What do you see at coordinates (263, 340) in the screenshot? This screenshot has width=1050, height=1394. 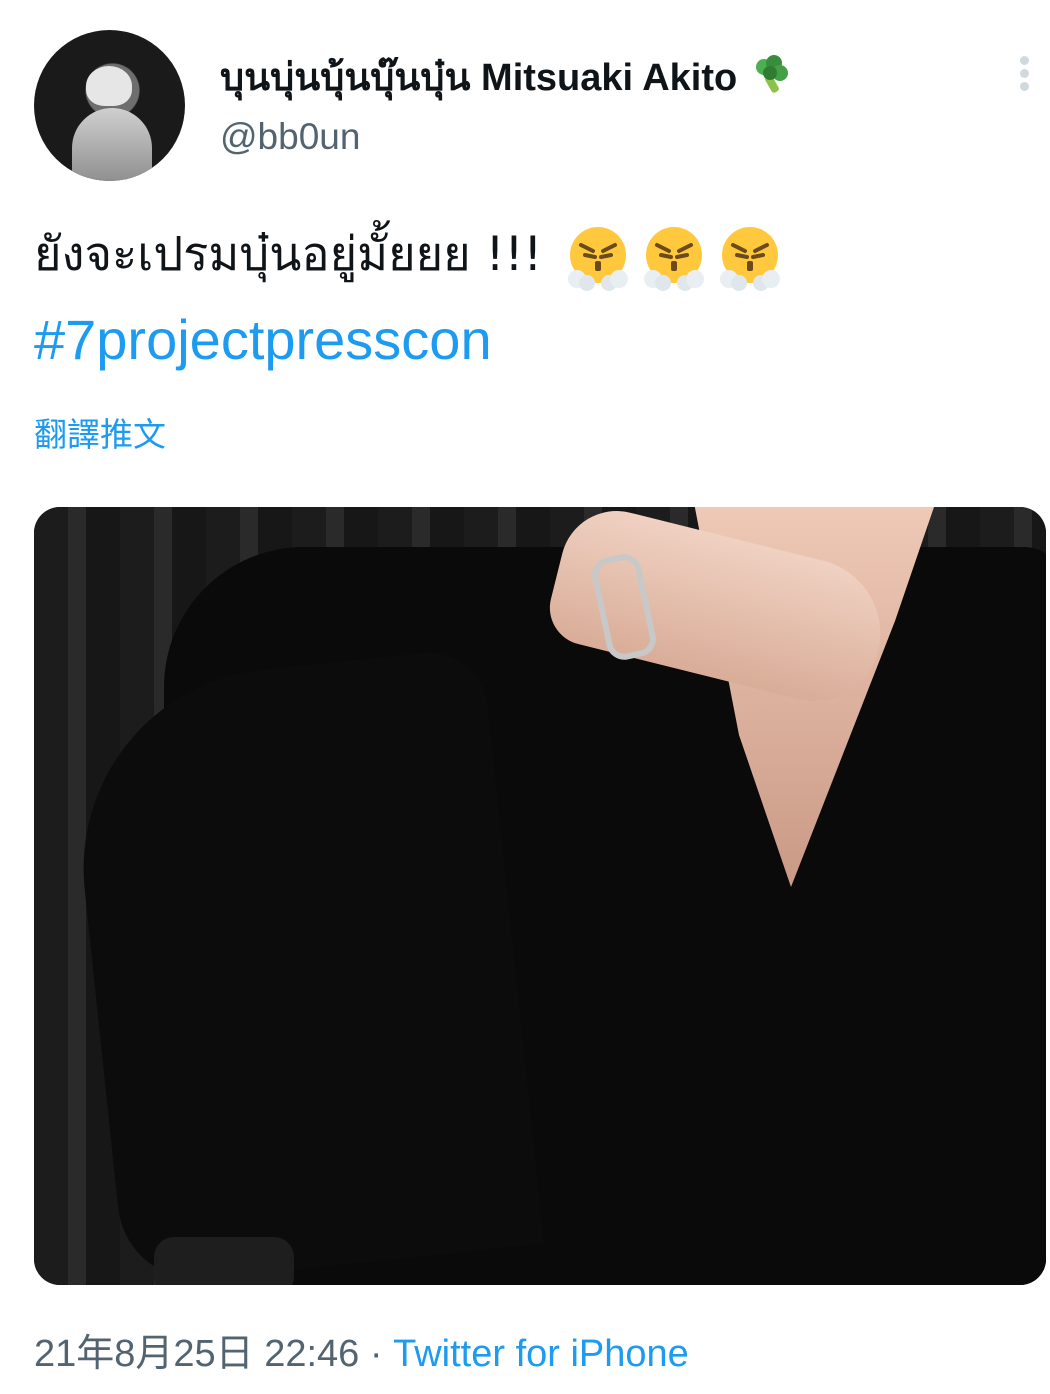 I see `hashtag-link: #7projectpresscon` at bounding box center [263, 340].